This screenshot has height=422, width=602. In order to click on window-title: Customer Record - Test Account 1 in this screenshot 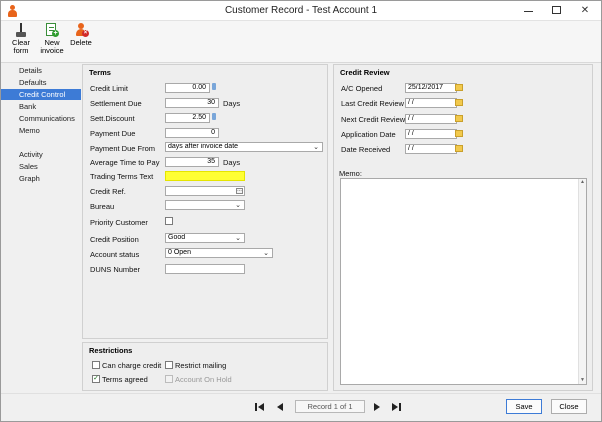, I will do `click(301, 10)`.